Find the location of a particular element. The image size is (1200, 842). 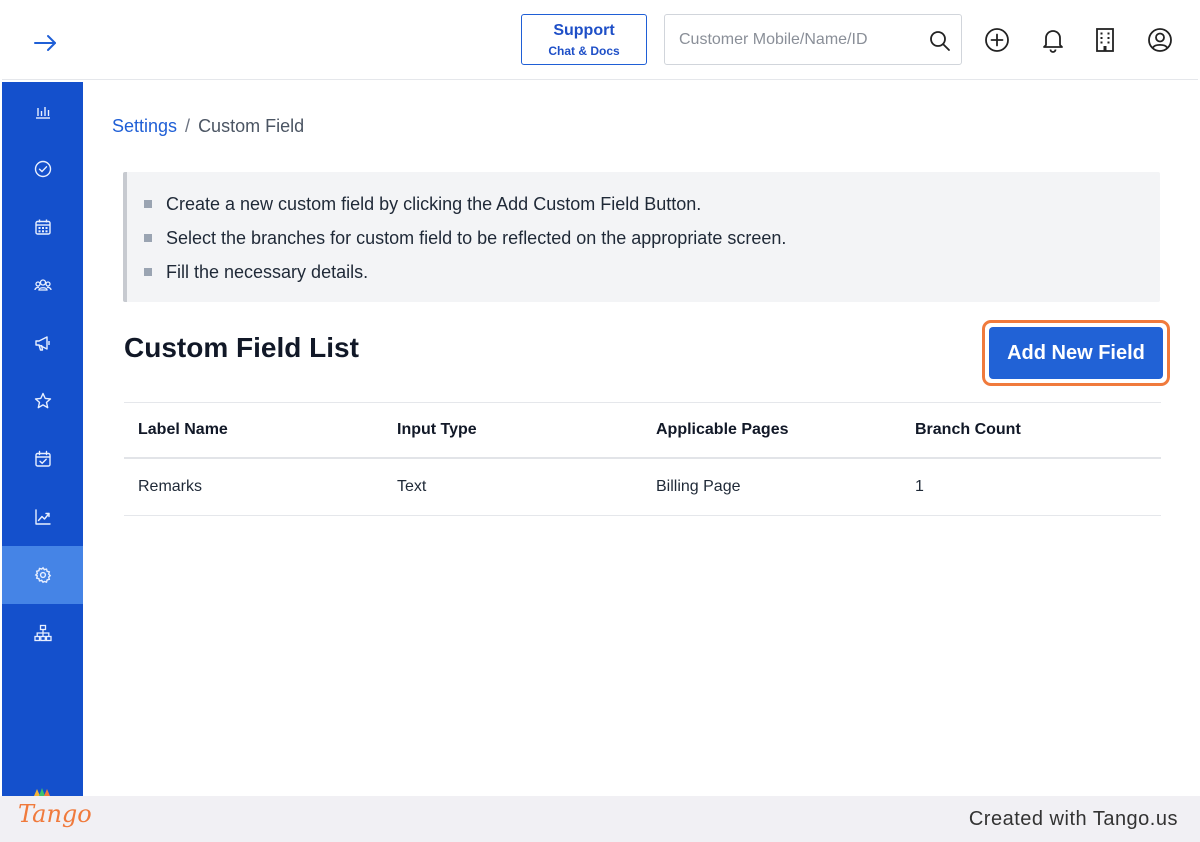

sidebar-item-calendar is located at coordinates (42, 227).